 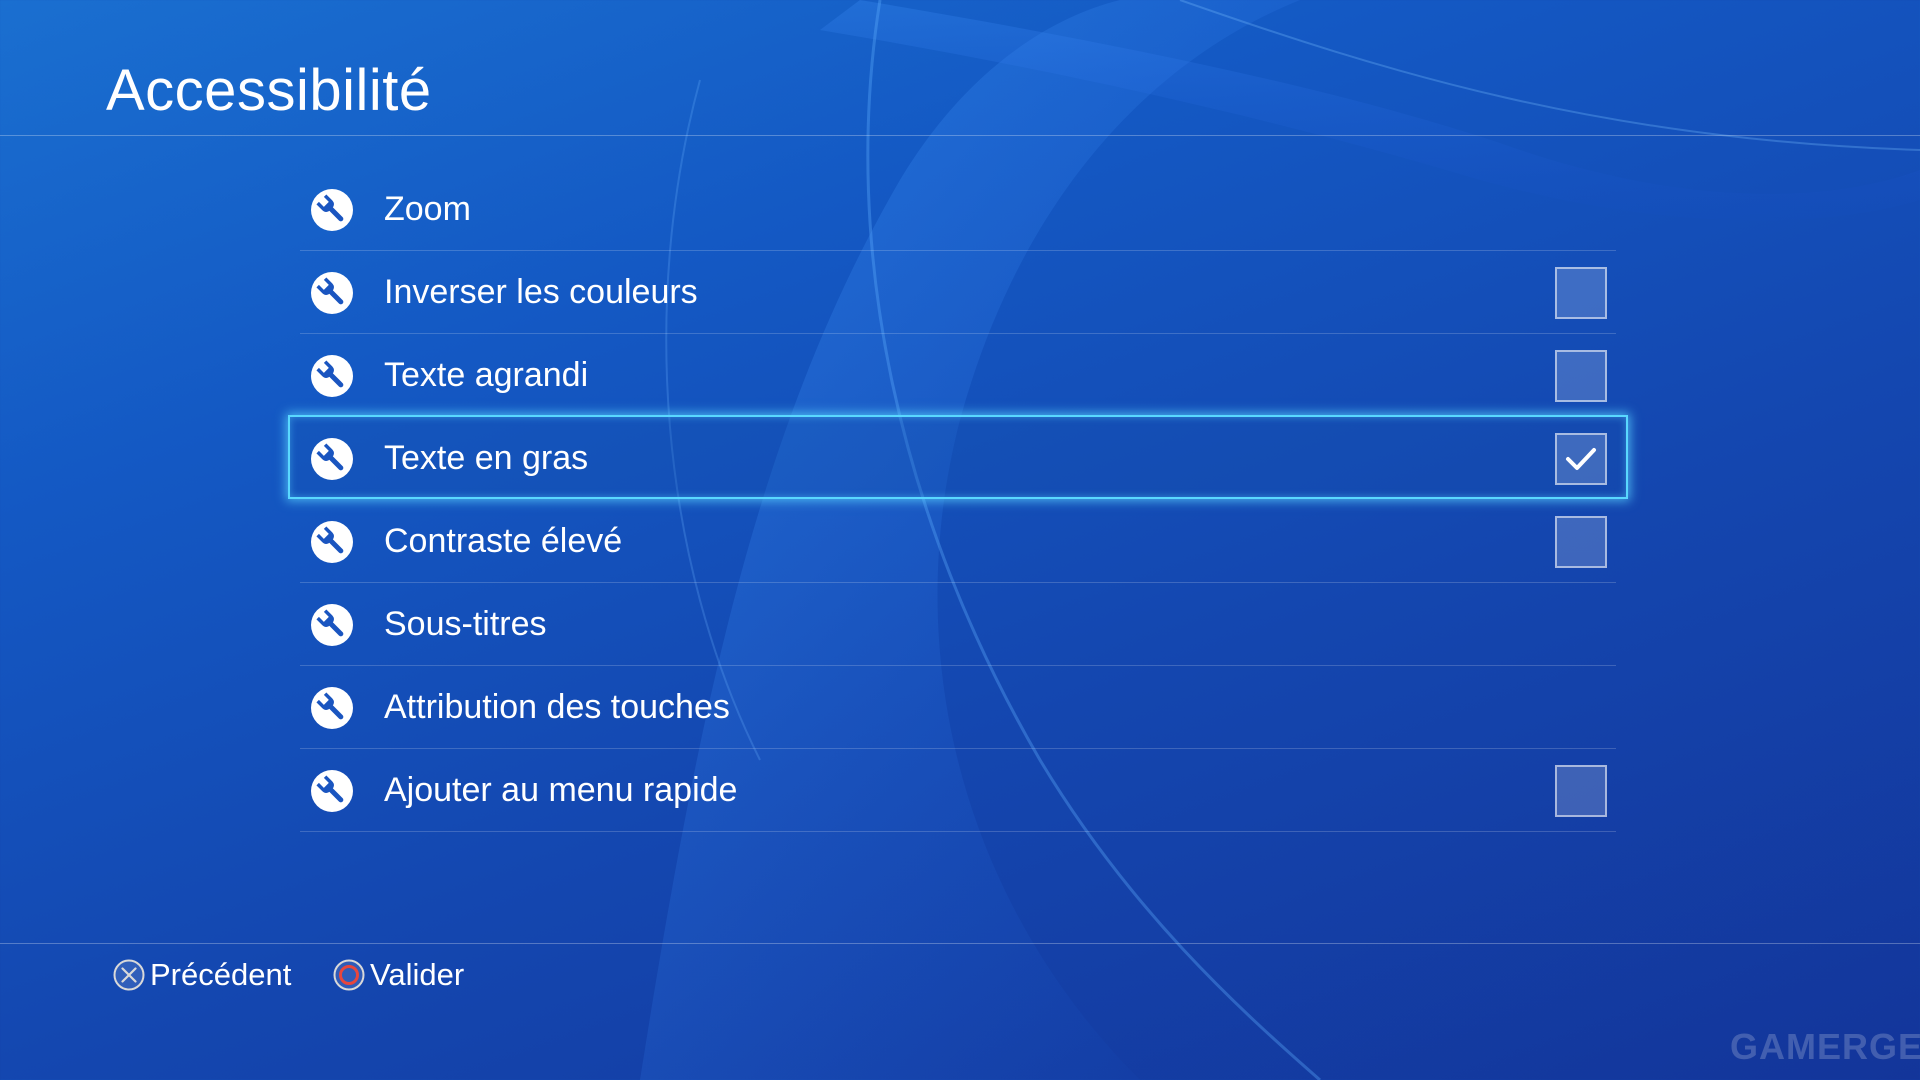 What do you see at coordinates (541, 292) in the screenshot?
I see `menu-item-label: Inverser les couleurs` at bounding box center [541, 292].